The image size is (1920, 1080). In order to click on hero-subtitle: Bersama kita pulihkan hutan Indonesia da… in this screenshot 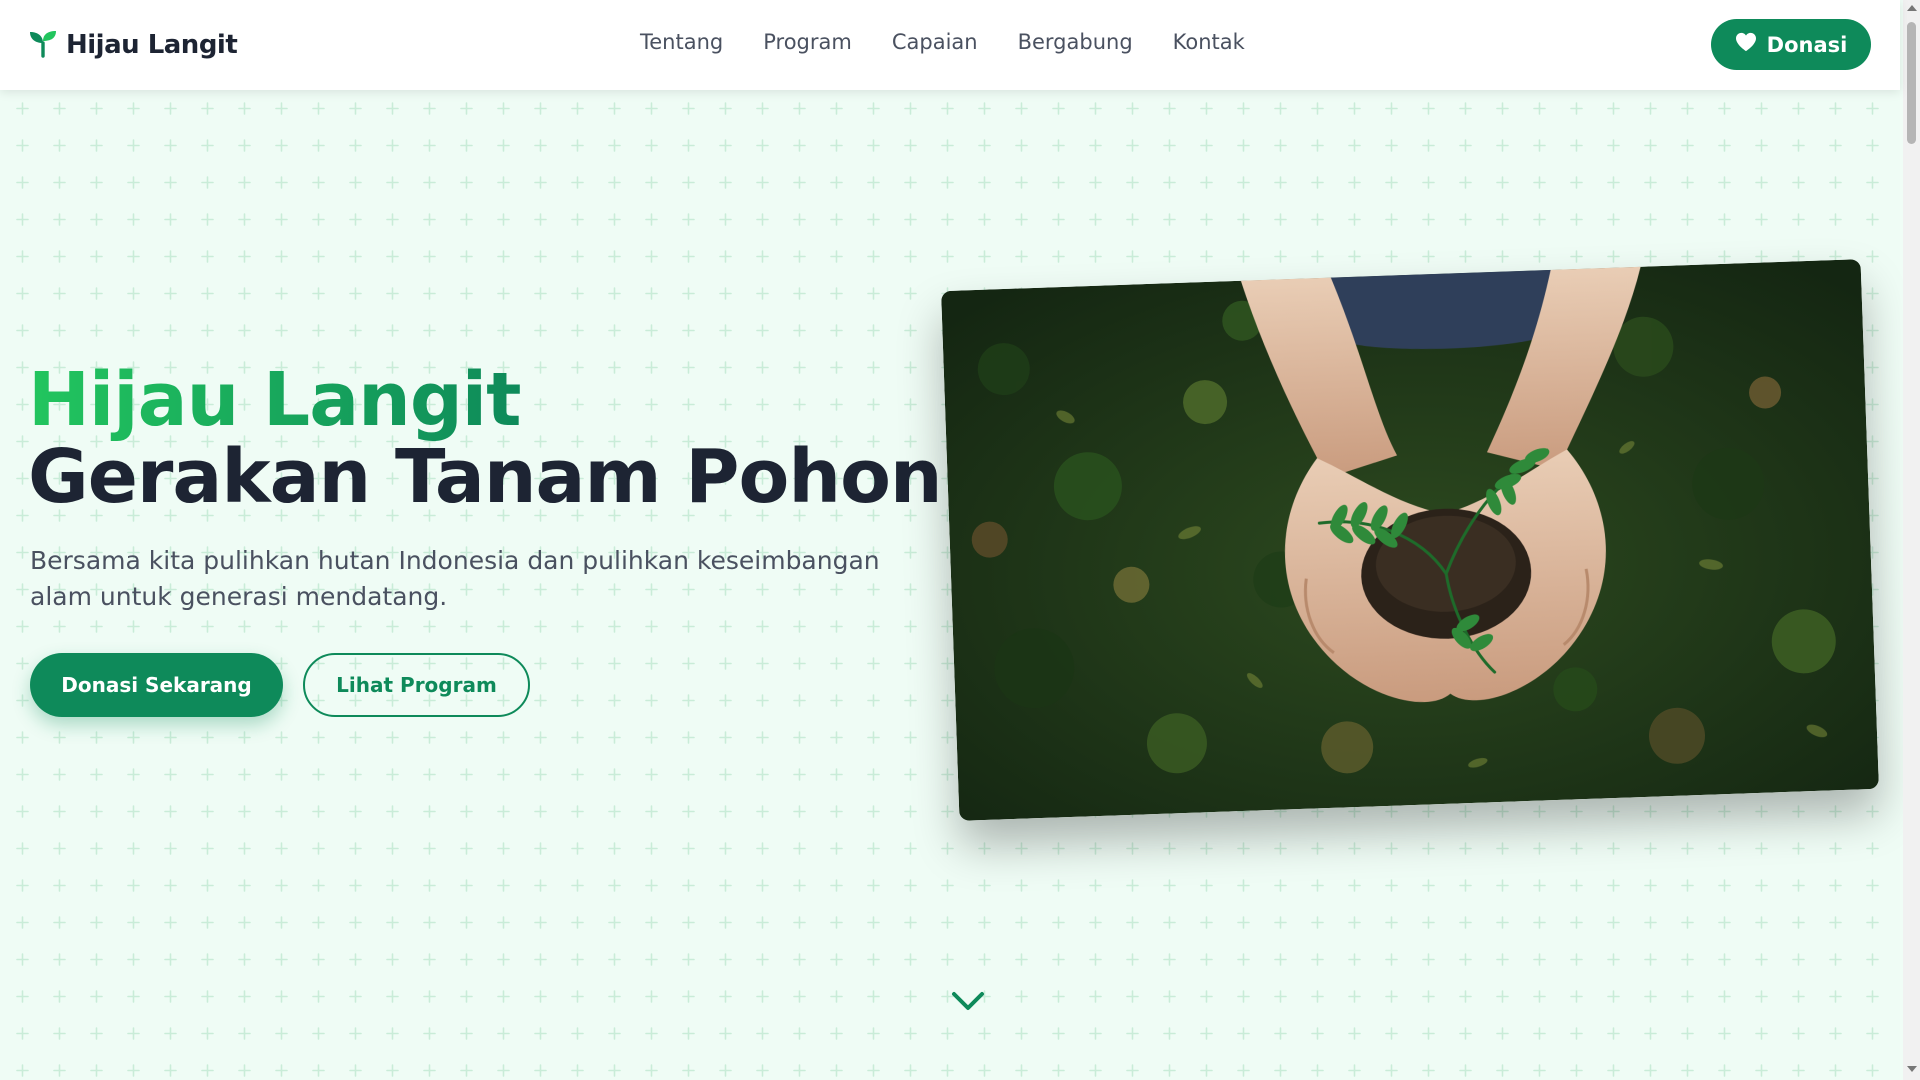, I will do `click(455, 578)`.